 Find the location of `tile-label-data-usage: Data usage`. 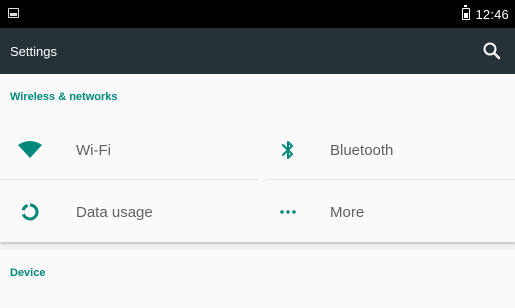

tile-label-data-usage: Data usage is located at coordinates (114, 212).